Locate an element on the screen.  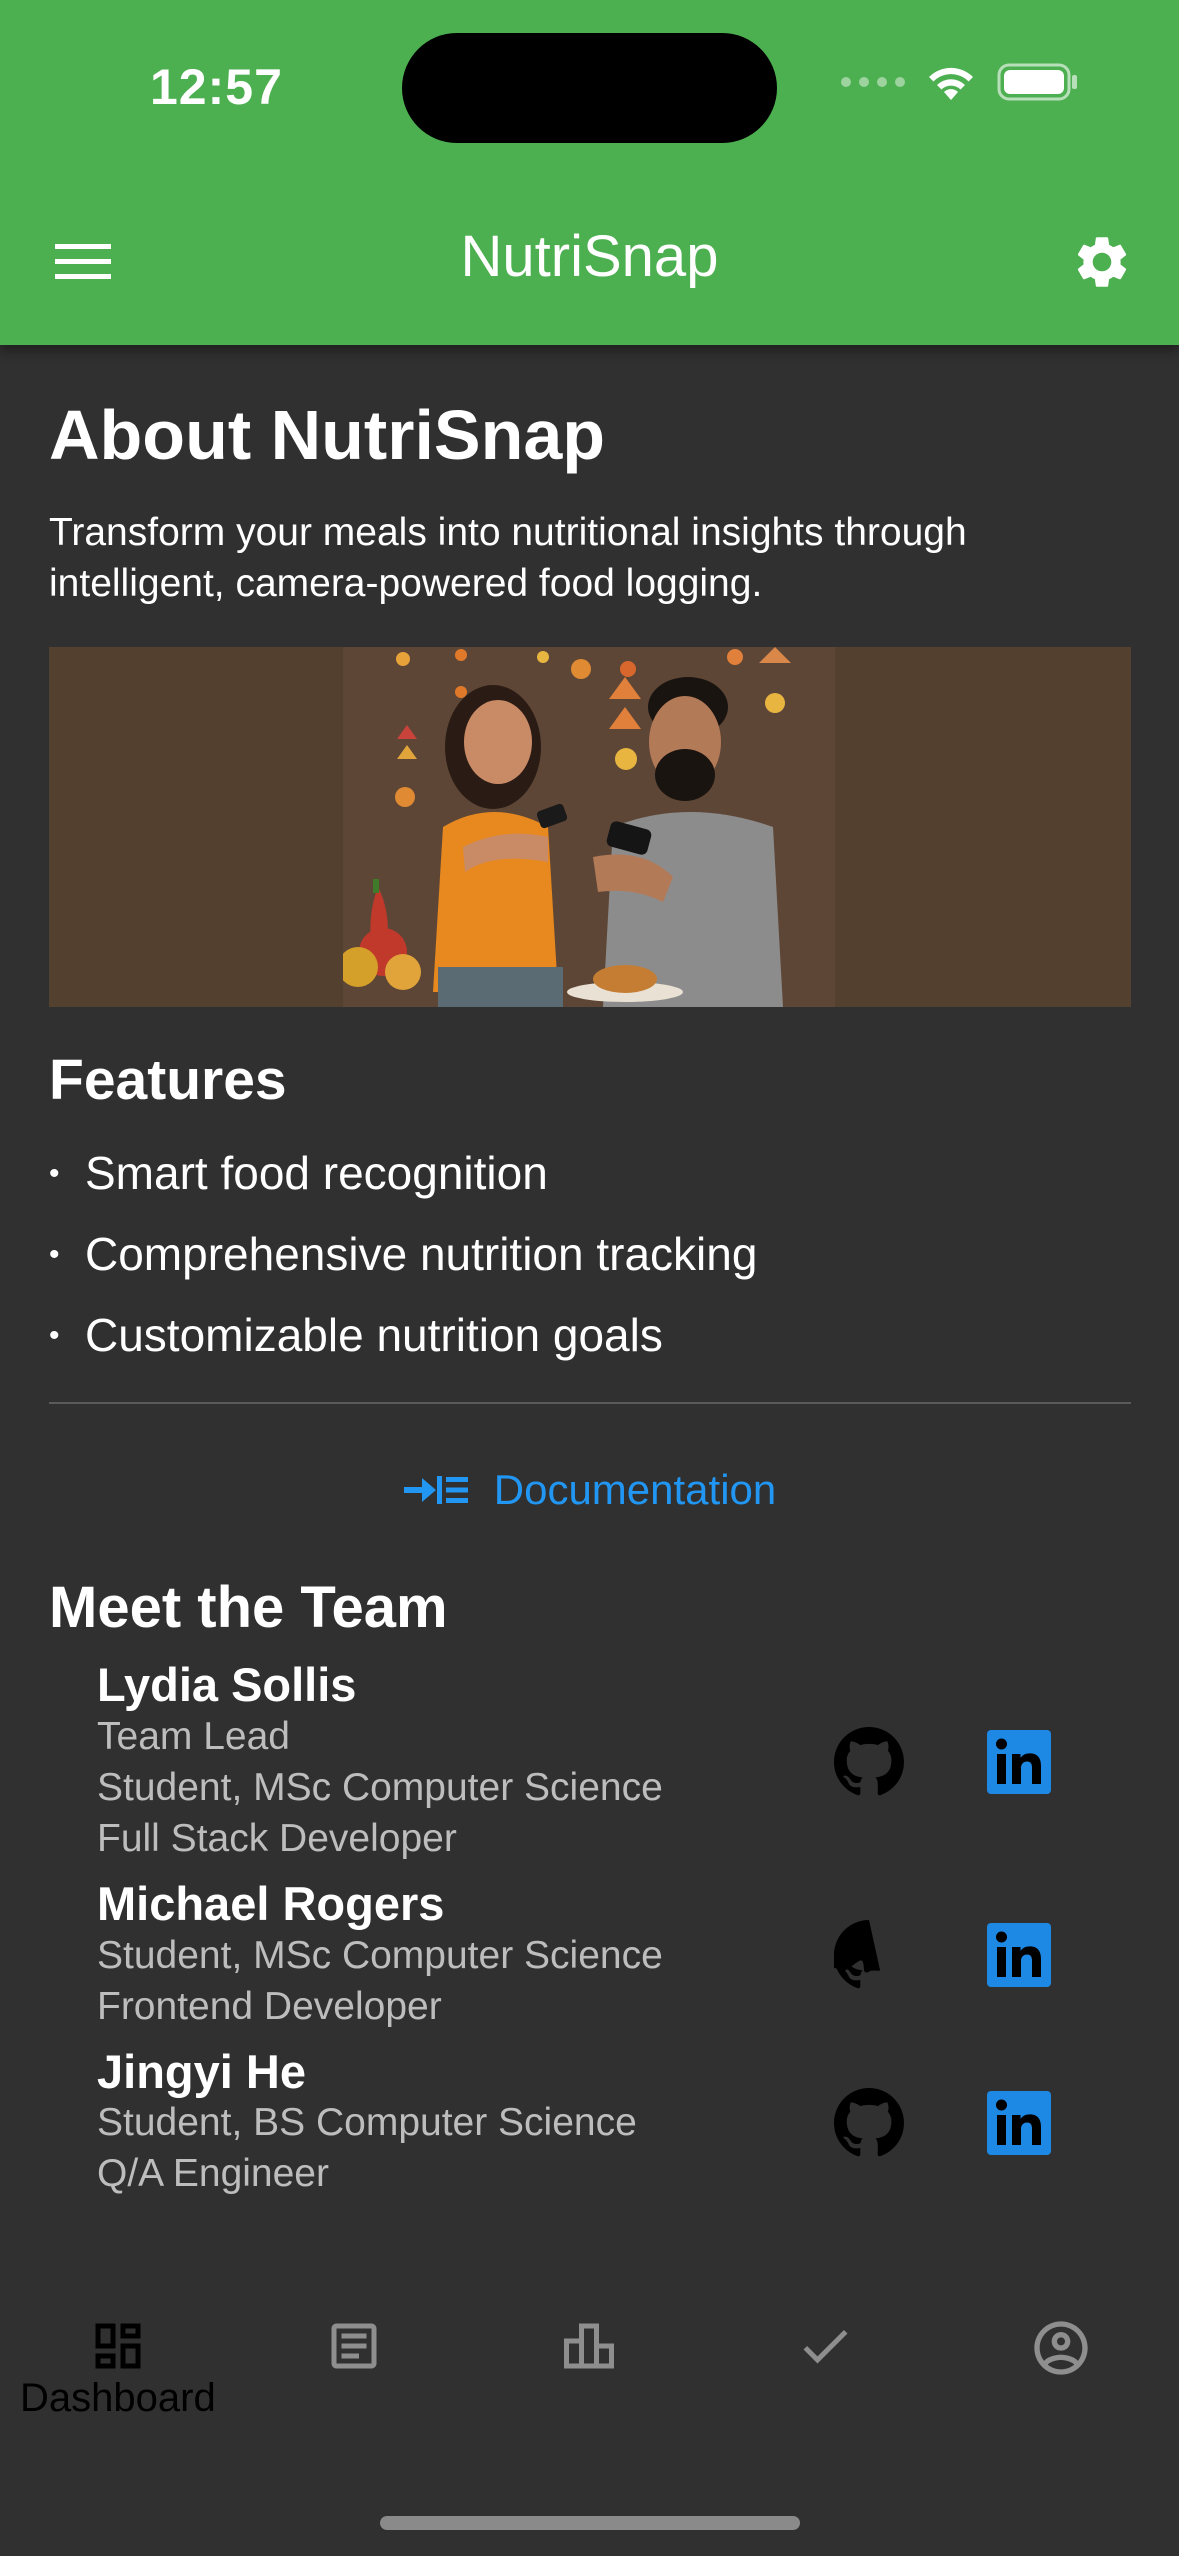
nav-stats is located at coordinates (590, 2366).